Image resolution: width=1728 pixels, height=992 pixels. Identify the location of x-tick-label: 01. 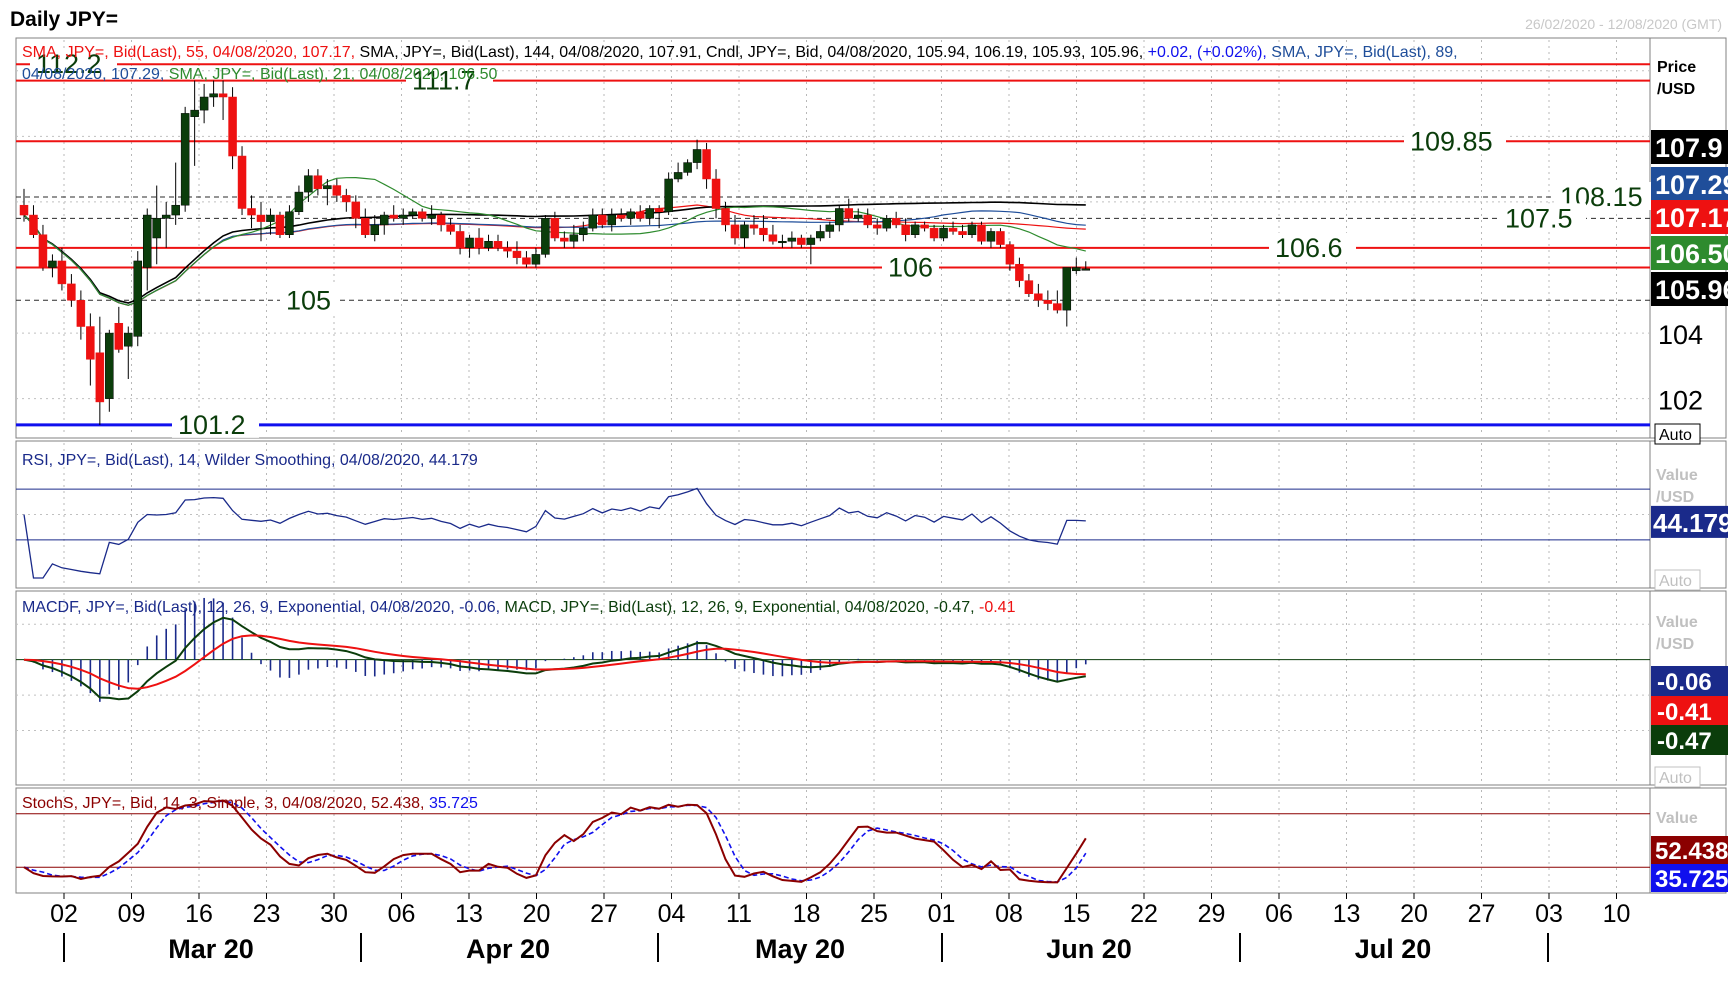
(942, 914).